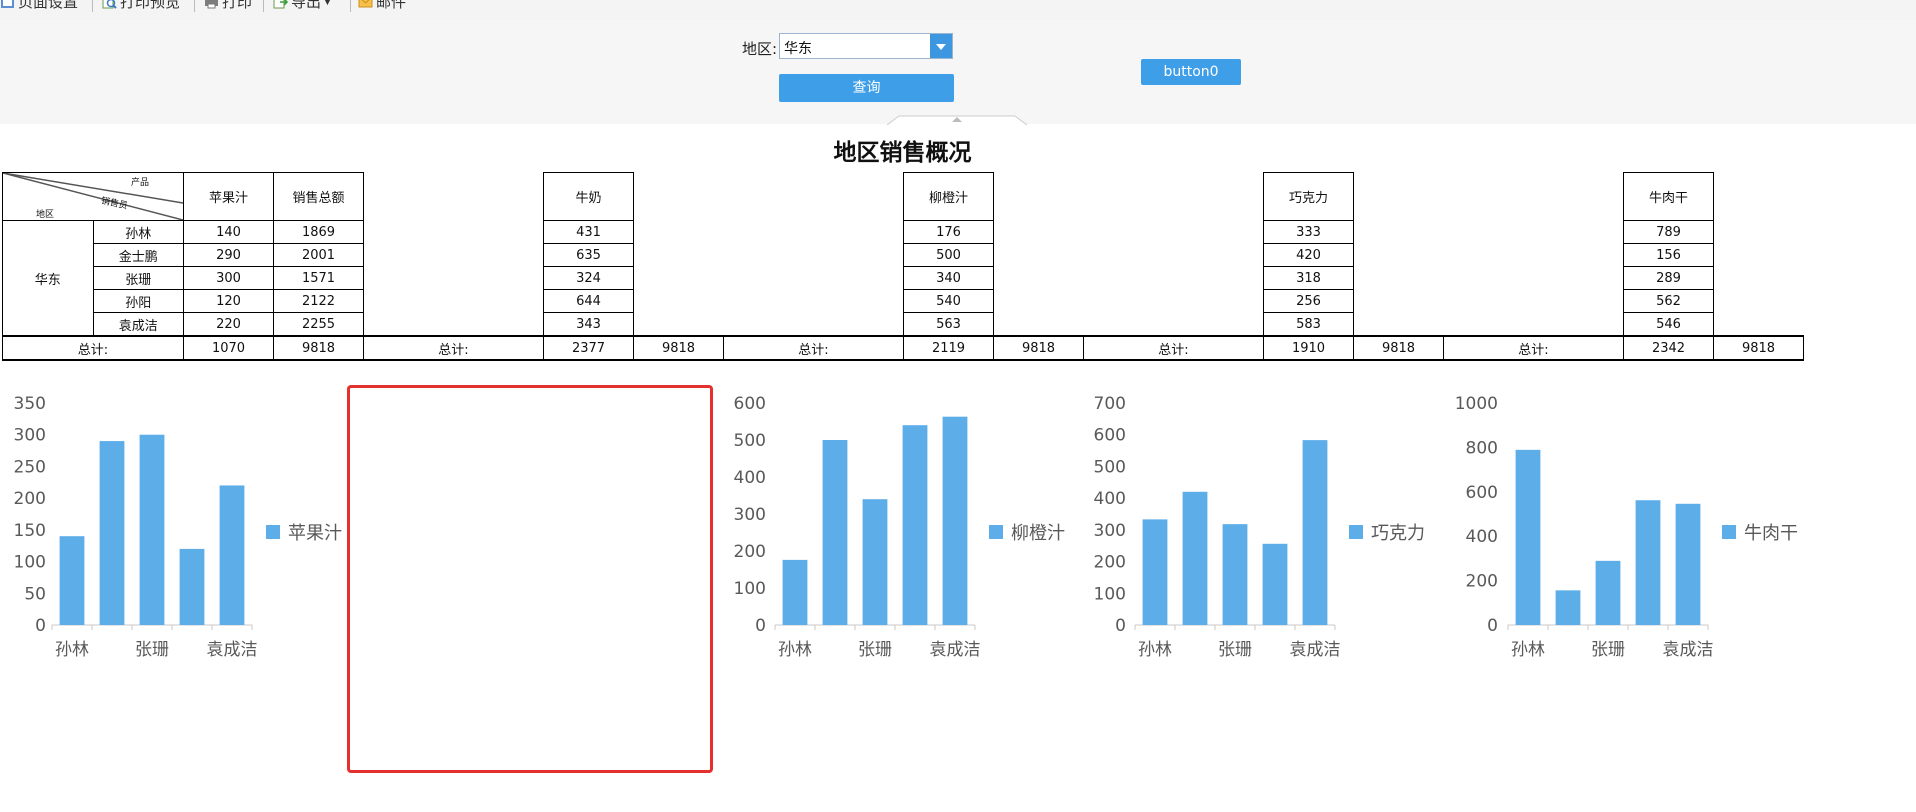 Image resolution: width=1916 pixels, height=812 pixels. Describe the element at coordinates (365, 4) in the screenshot. I see `mail-icon` at that location.